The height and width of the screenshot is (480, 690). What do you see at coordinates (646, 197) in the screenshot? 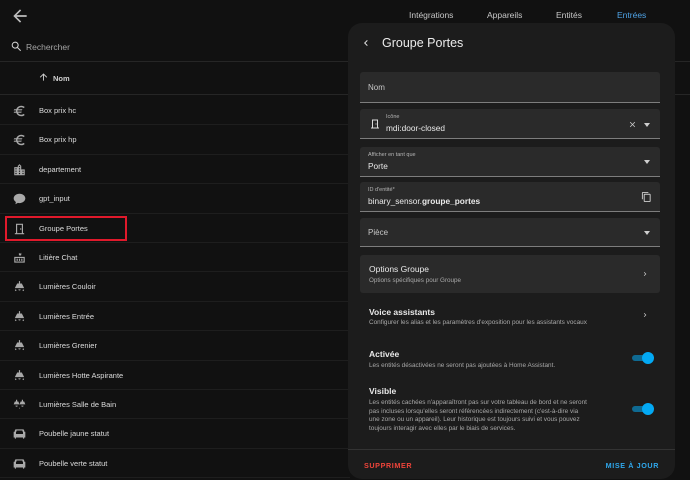
I see `copy-icon` at bounding box center [646, 197].